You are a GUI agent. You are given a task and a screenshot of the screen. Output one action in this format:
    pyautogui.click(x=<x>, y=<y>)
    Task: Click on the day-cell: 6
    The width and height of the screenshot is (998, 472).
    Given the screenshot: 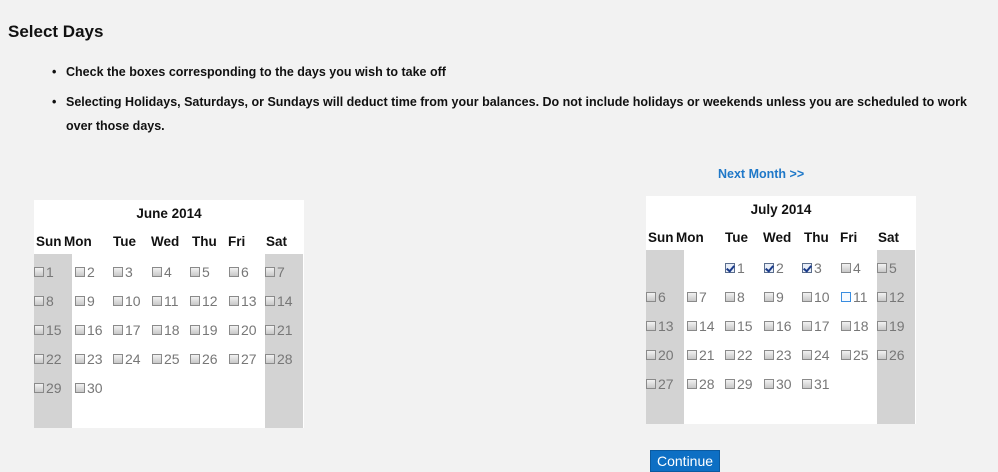 What is the action you would take?
    pyautogui.click(x=656, y=297)
    